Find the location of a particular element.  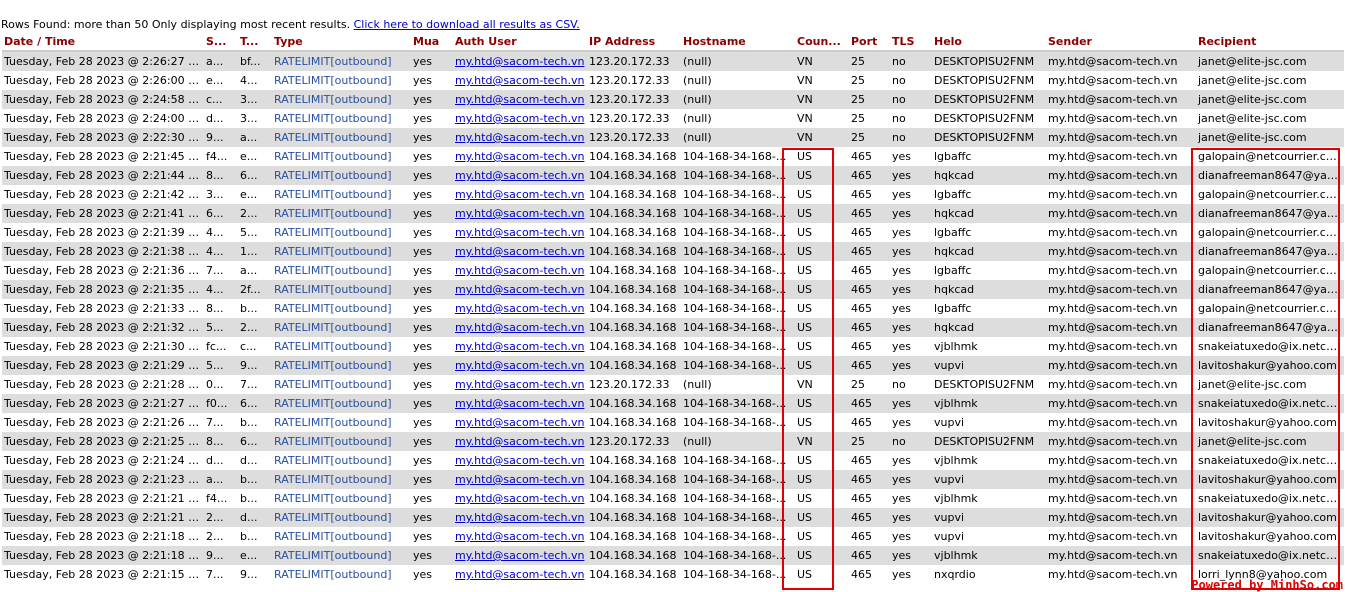

column-header-recipient: Recipient is located at coordinates (1270, 42).